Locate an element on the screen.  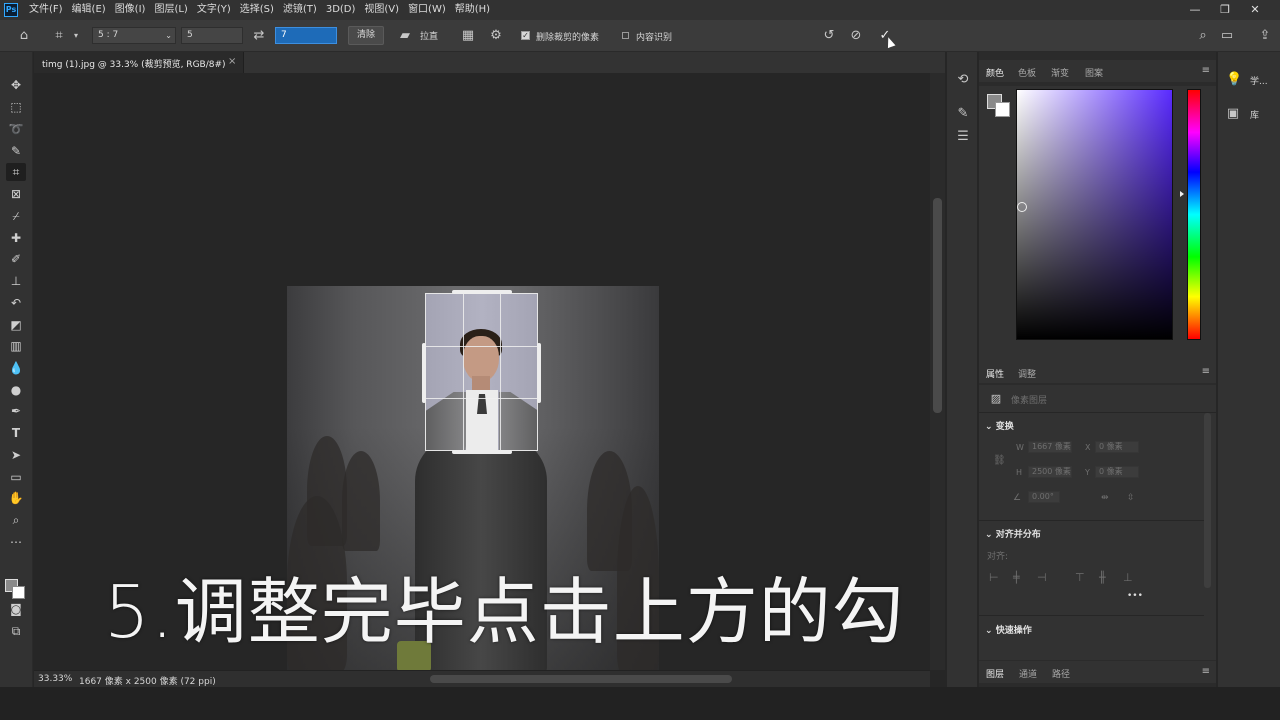
type-tool-icon: T is located at coordinates (16, 433).